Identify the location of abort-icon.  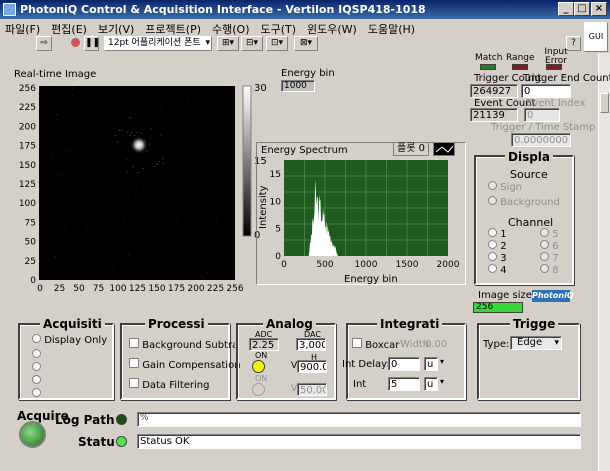
(75, 43).